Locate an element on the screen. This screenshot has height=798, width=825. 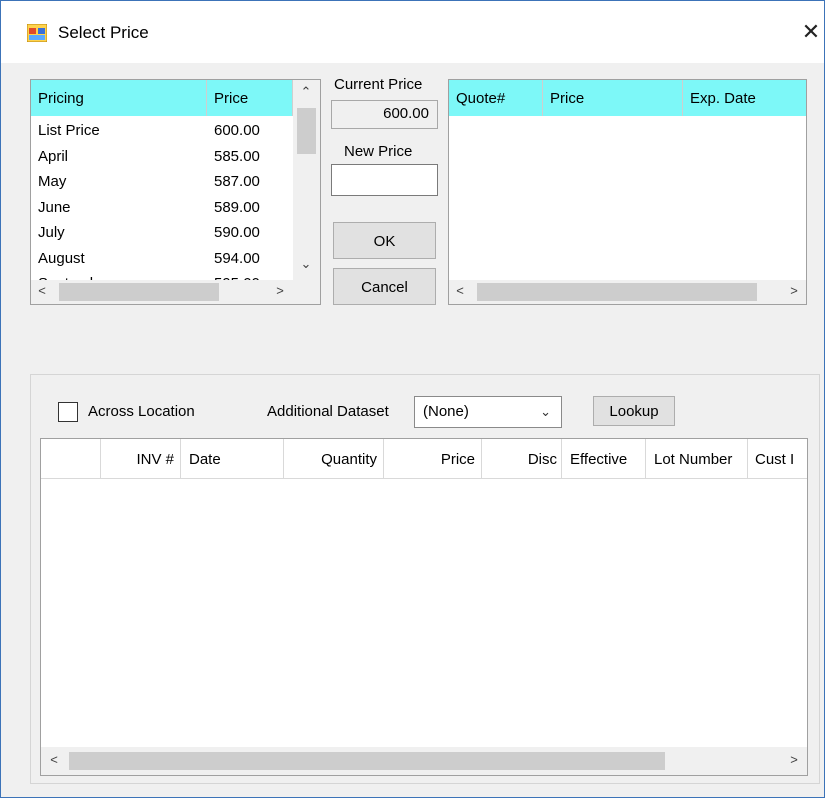
grid-header-price: Price is located at coordinates (433, 459).